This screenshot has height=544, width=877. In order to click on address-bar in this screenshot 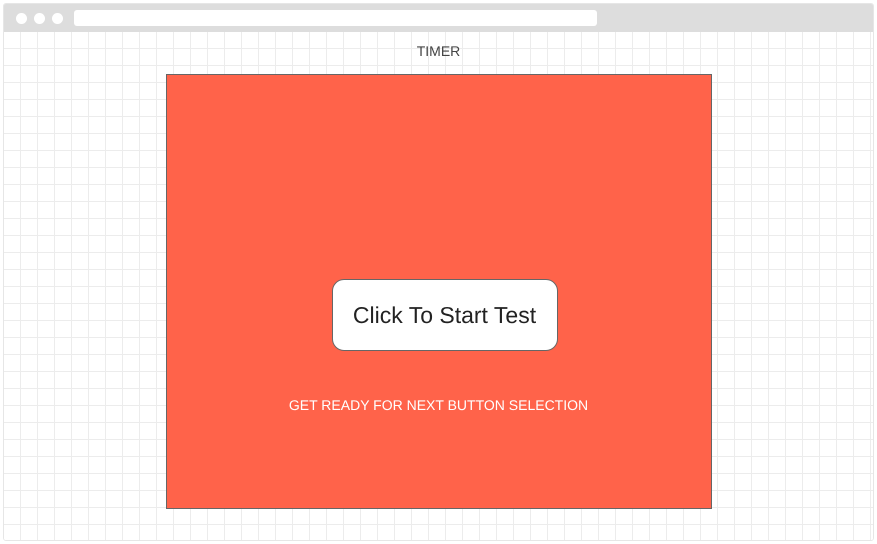, I will do `click(335, 18)`.